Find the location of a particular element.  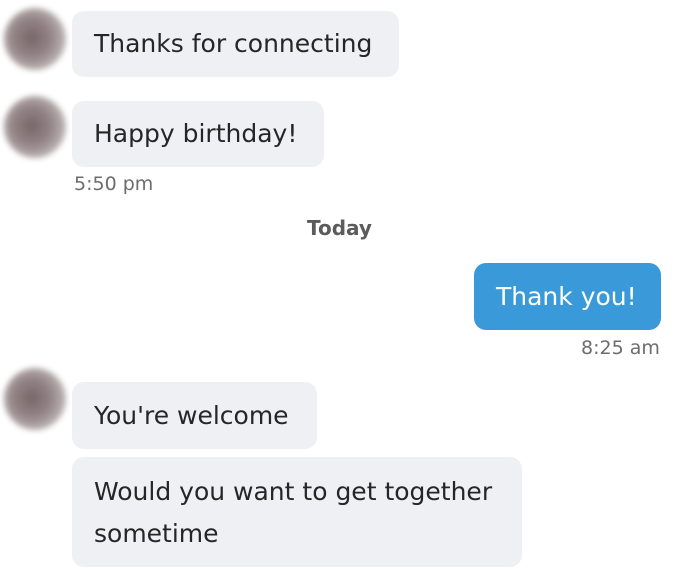

incoming-message: You're welcome is located at coordinates (194, 415).